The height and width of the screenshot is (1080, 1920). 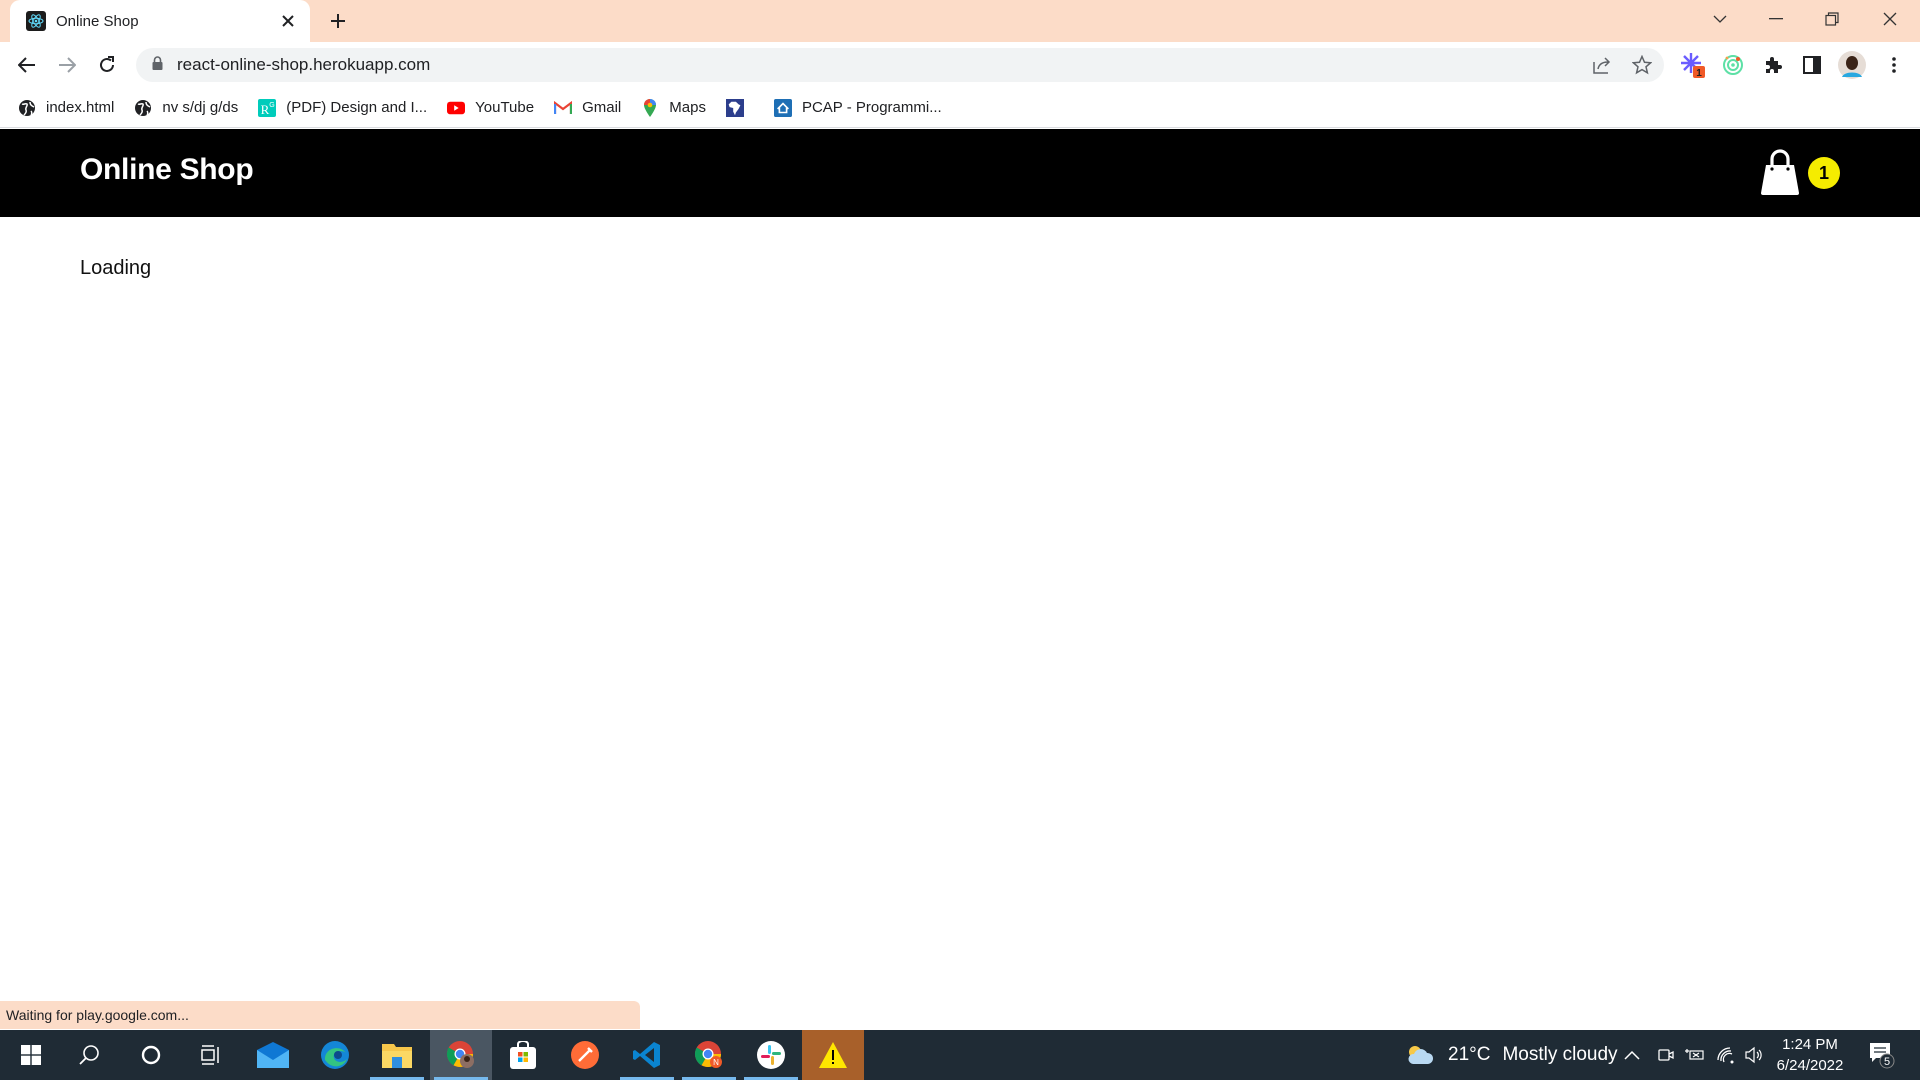 What do you see at coordinates (1642, 65) in the screenshot?
I see `bookmark-star-icon` at bounding box center [1642, 65].